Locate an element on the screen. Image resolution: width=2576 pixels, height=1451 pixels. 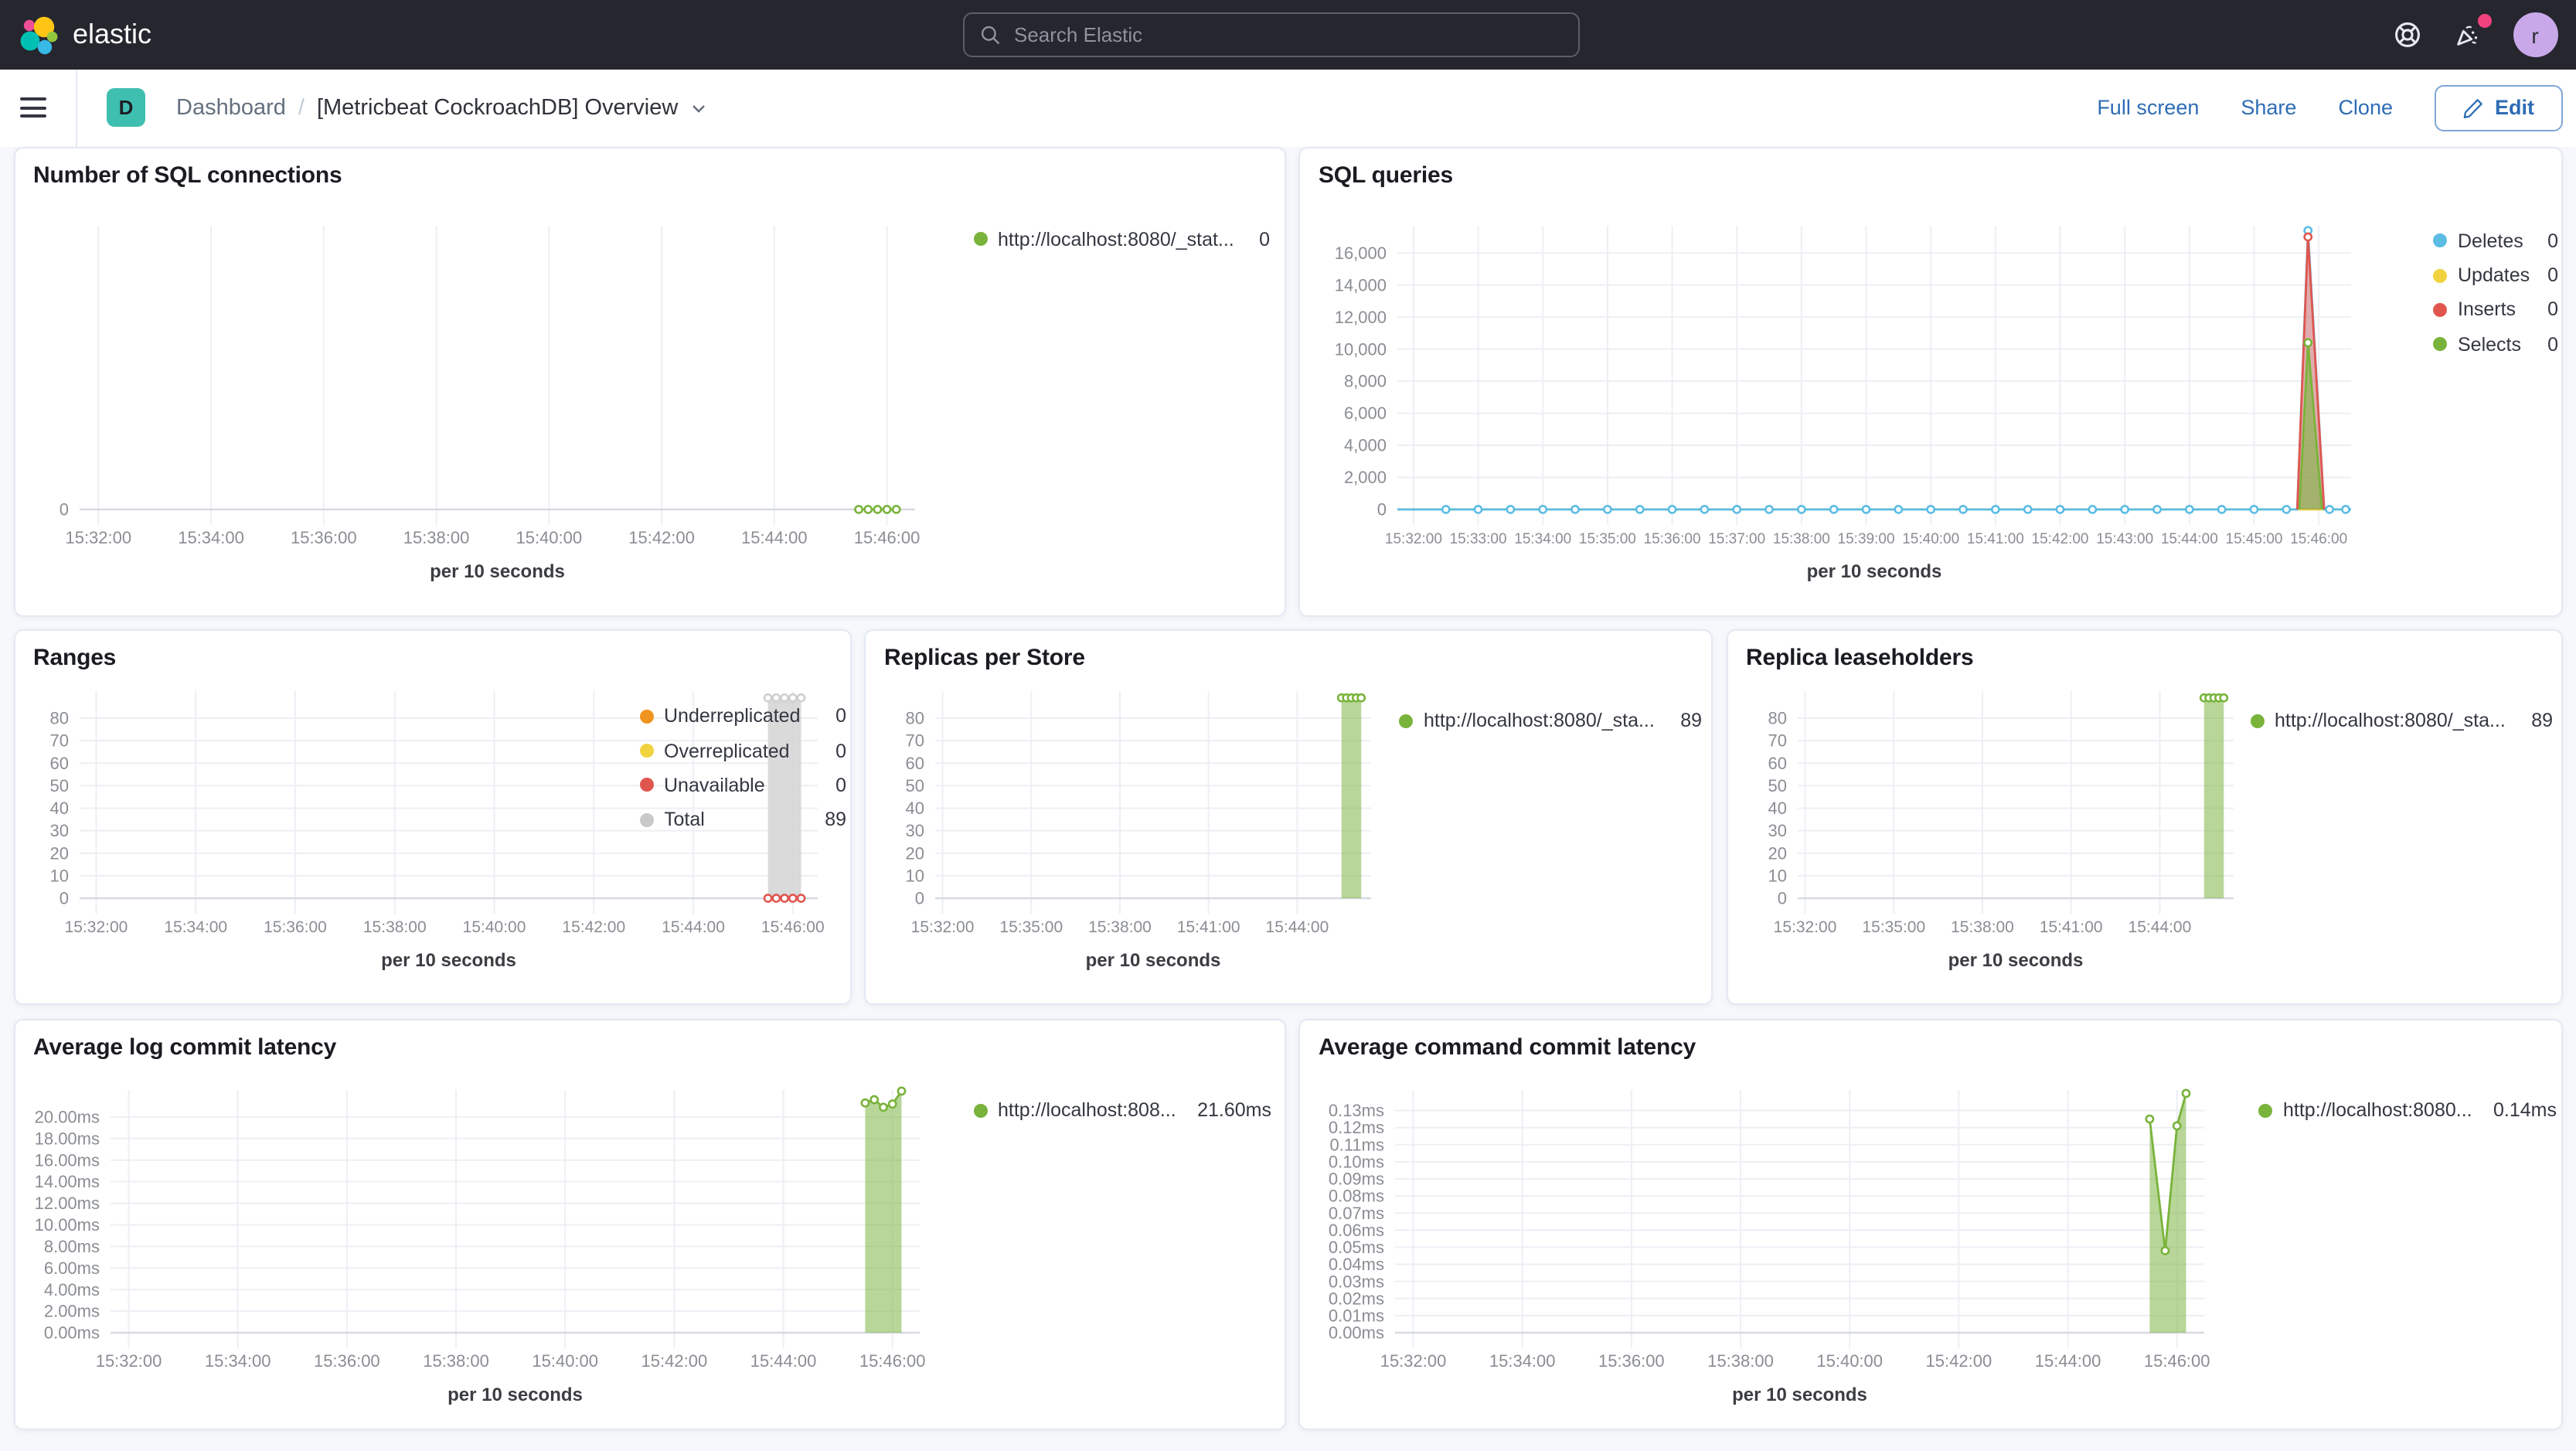
legend-item: http://localhost:8080... 0.14ms is located at coordinates (2407, 1110).